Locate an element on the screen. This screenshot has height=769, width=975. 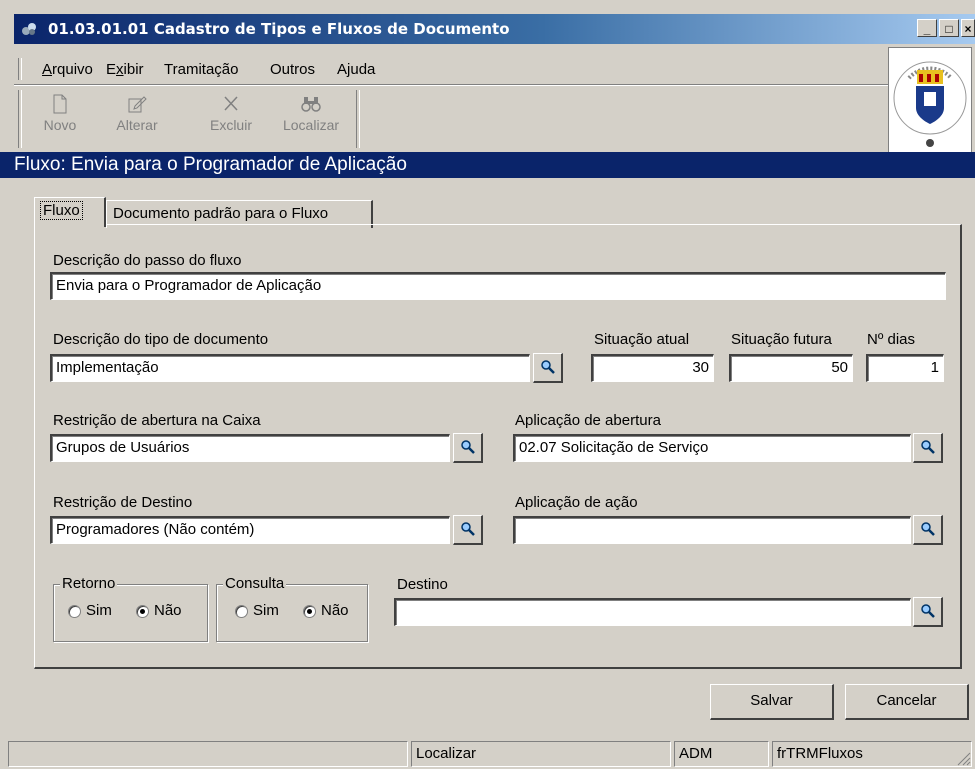
maximize-button: □ is located at coordinates (949, 28).